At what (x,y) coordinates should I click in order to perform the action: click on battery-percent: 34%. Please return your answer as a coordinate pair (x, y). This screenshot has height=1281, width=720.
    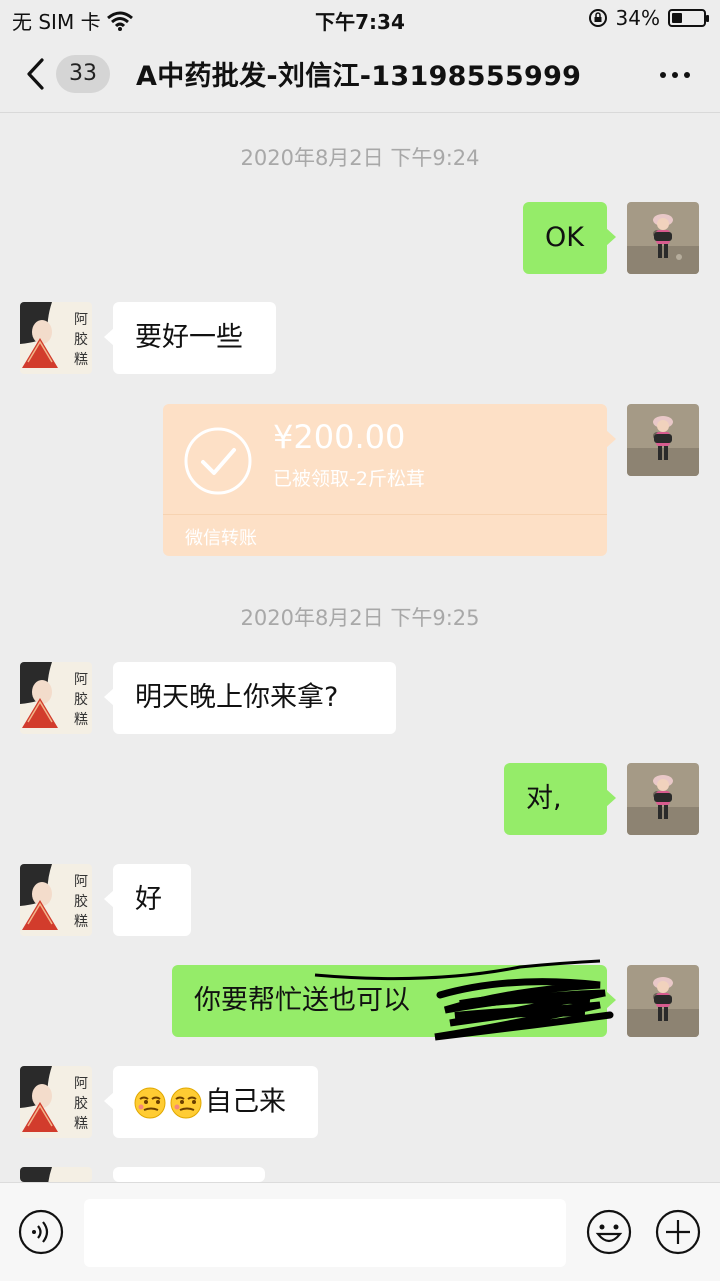
    Looking at the image, I should click on (637, 18).